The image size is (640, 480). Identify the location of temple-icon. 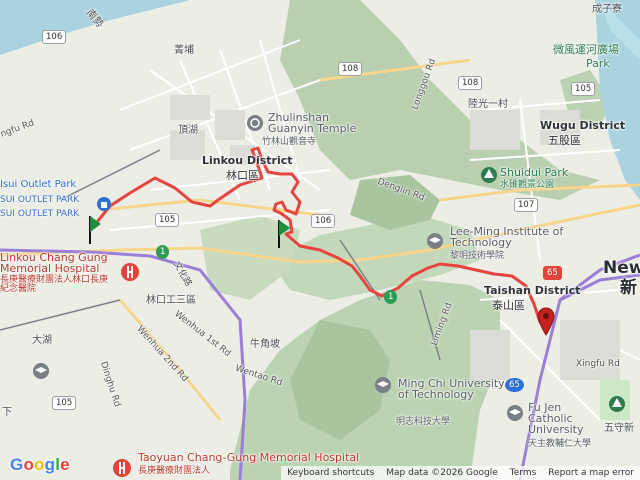
(255, 125).